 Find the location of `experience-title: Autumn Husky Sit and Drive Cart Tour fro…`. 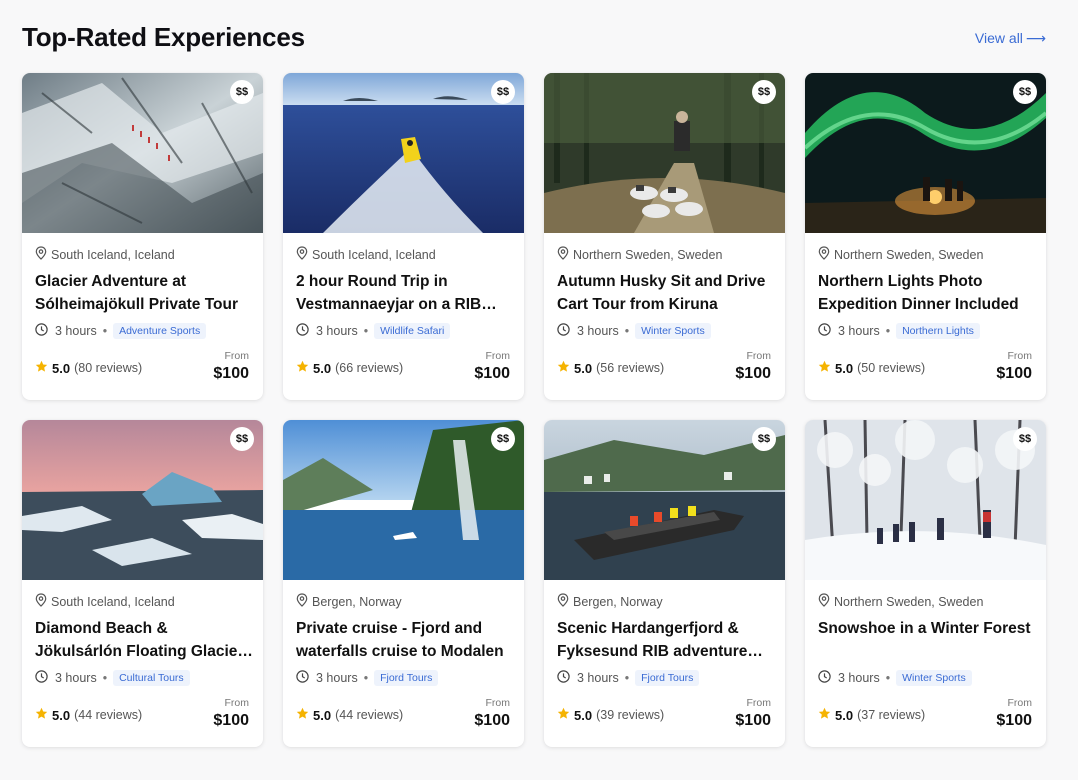

experience-title: Autumn Husky Sit and Drive Cart Tour fro… is located at coordinates (666, 293).